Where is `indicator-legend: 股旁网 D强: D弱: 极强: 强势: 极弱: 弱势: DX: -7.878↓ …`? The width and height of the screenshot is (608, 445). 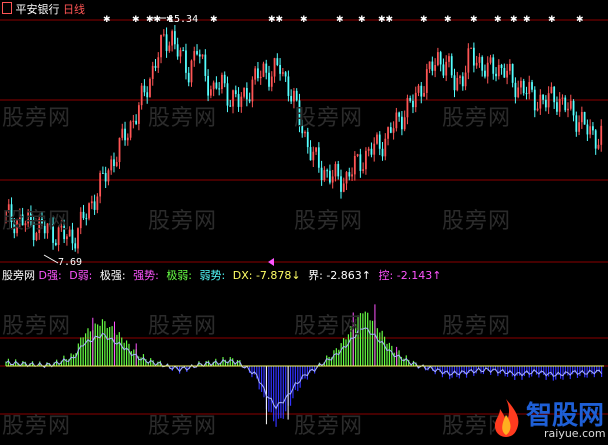 indicator-legend: 股旁网 D强: D弱: 极强: 强势: 极弱: 弱势: DX: -7.878↓ … is located at coordinates (221, 275).